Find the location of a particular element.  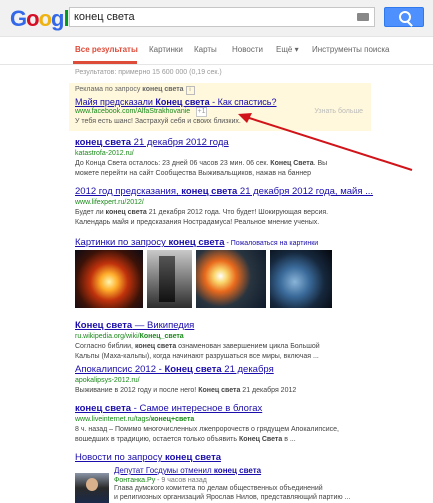

annotation-arrow is located at coordinates (325, 142).